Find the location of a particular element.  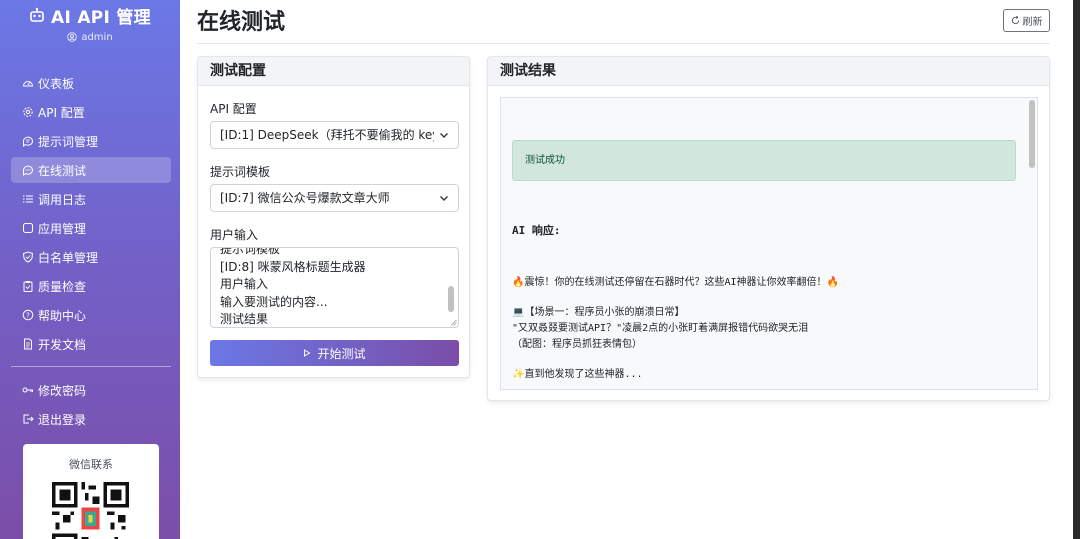

play-icon is located at coordinates (307, 353).